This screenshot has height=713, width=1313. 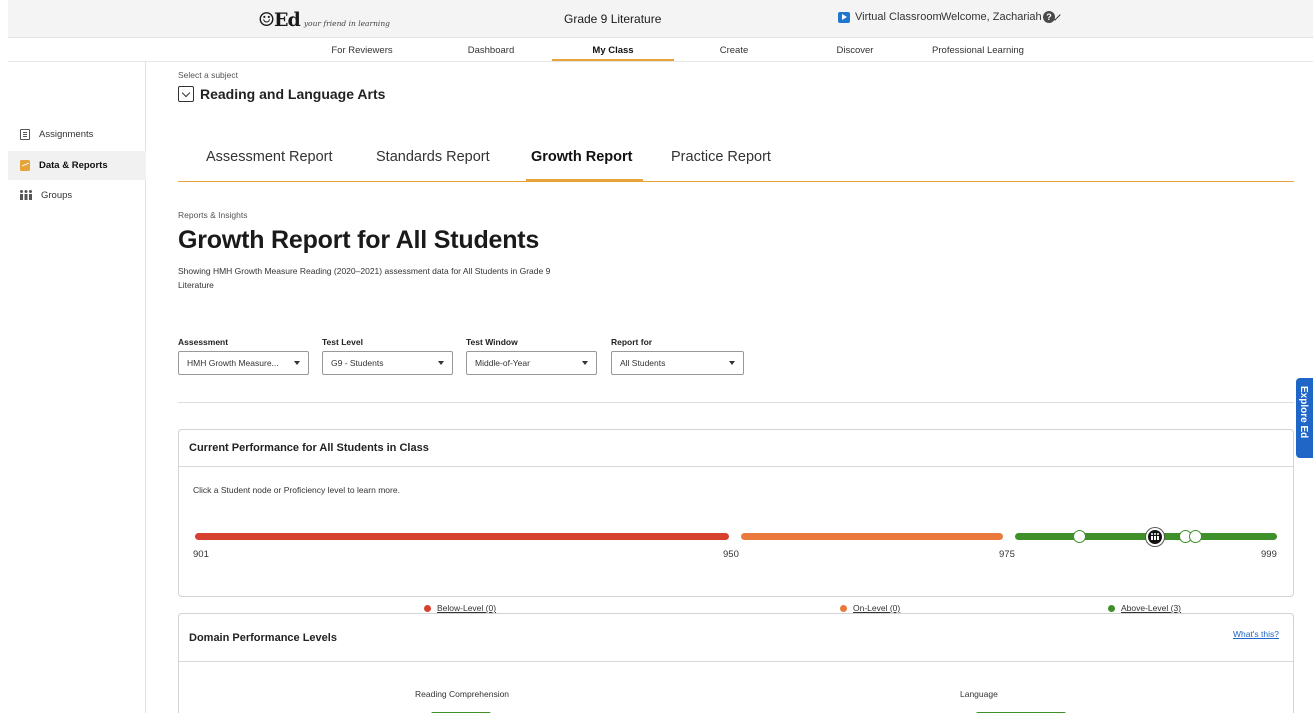 What do you see at coordinates (613, 50) in the screenshot?
I see `nav-my-class: My Class` at bounding box center [613, 50].